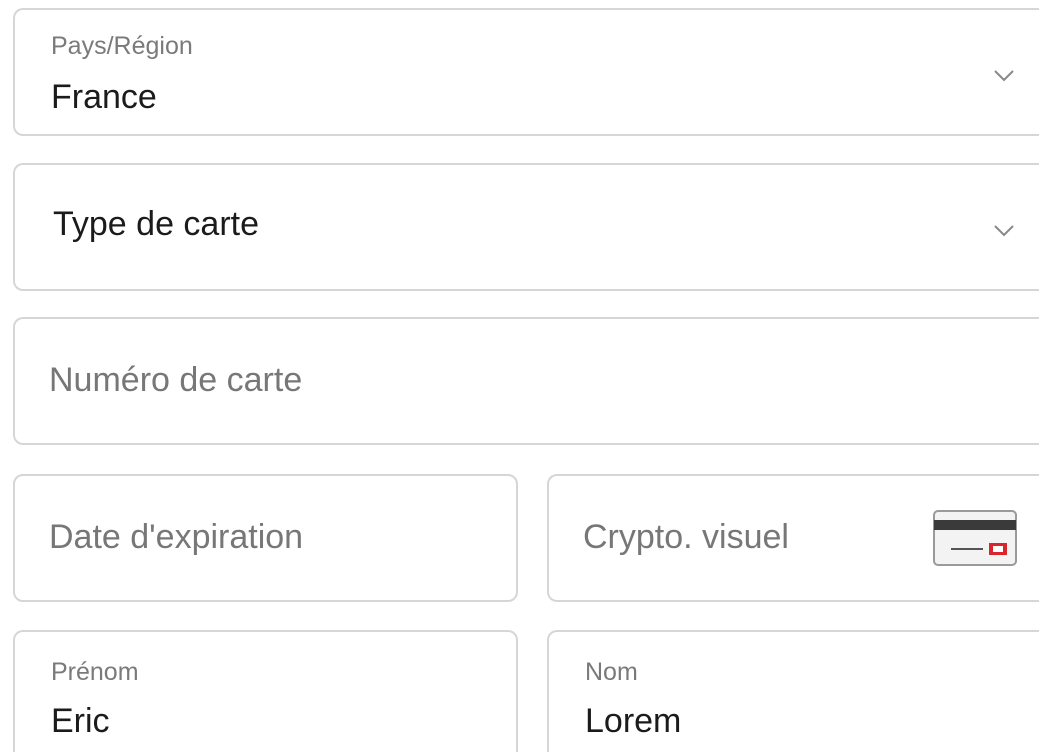 This screenshot has width=1039, height=752. What do you see at coordinates (104, 97) in the screenshot?
I see `country-value: France` at bounding box center [104, 97].